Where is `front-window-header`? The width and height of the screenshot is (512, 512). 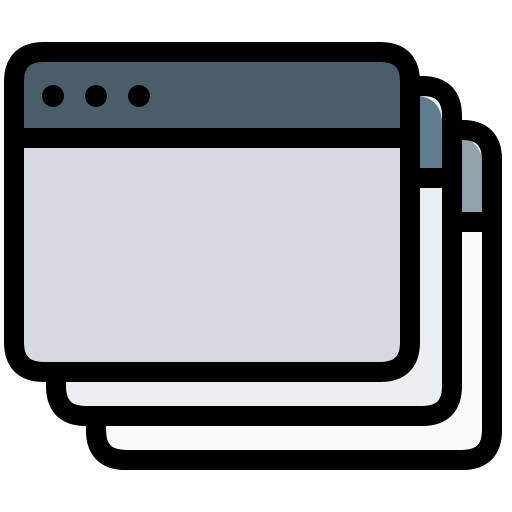
front-window-header is located at coordinates (212, 95).